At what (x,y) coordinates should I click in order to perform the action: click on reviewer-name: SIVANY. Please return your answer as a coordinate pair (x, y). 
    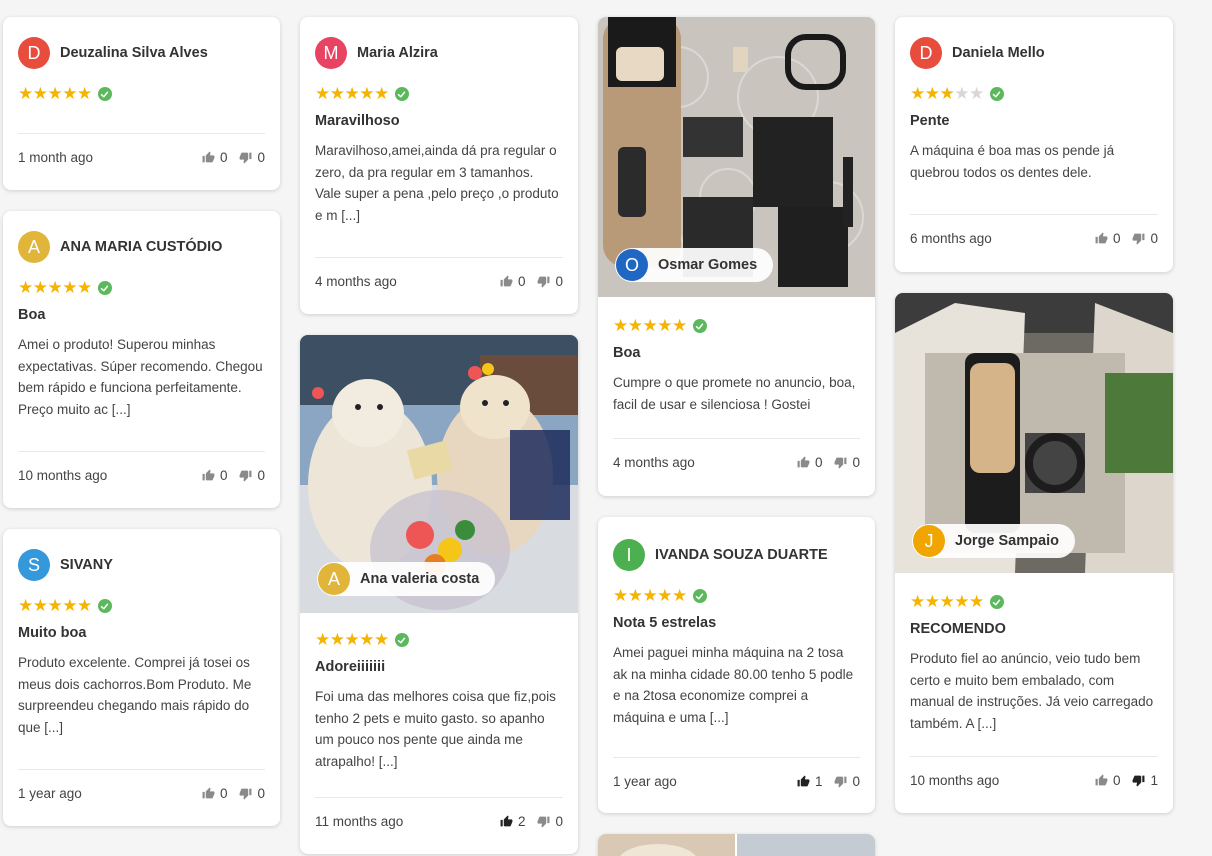
    Looking at the image, I should click on (86, 565).